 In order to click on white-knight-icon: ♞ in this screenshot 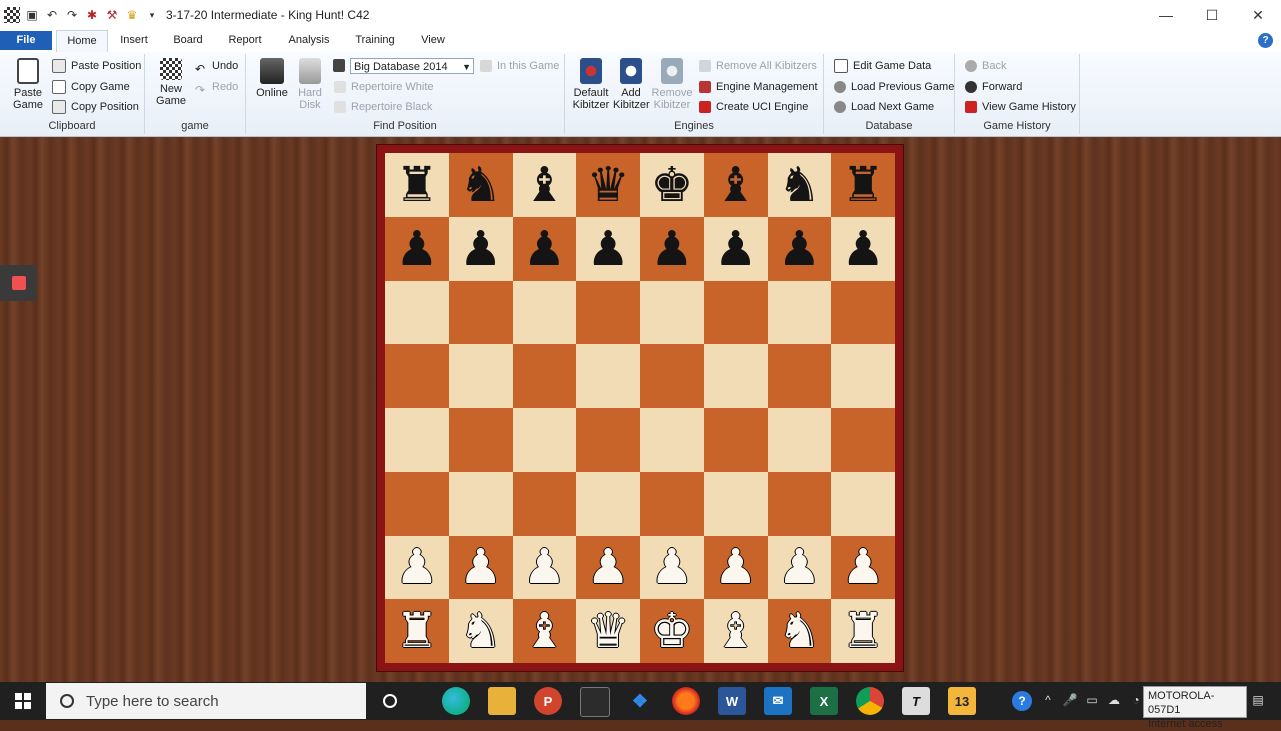, I will do `click(799, 631)`.